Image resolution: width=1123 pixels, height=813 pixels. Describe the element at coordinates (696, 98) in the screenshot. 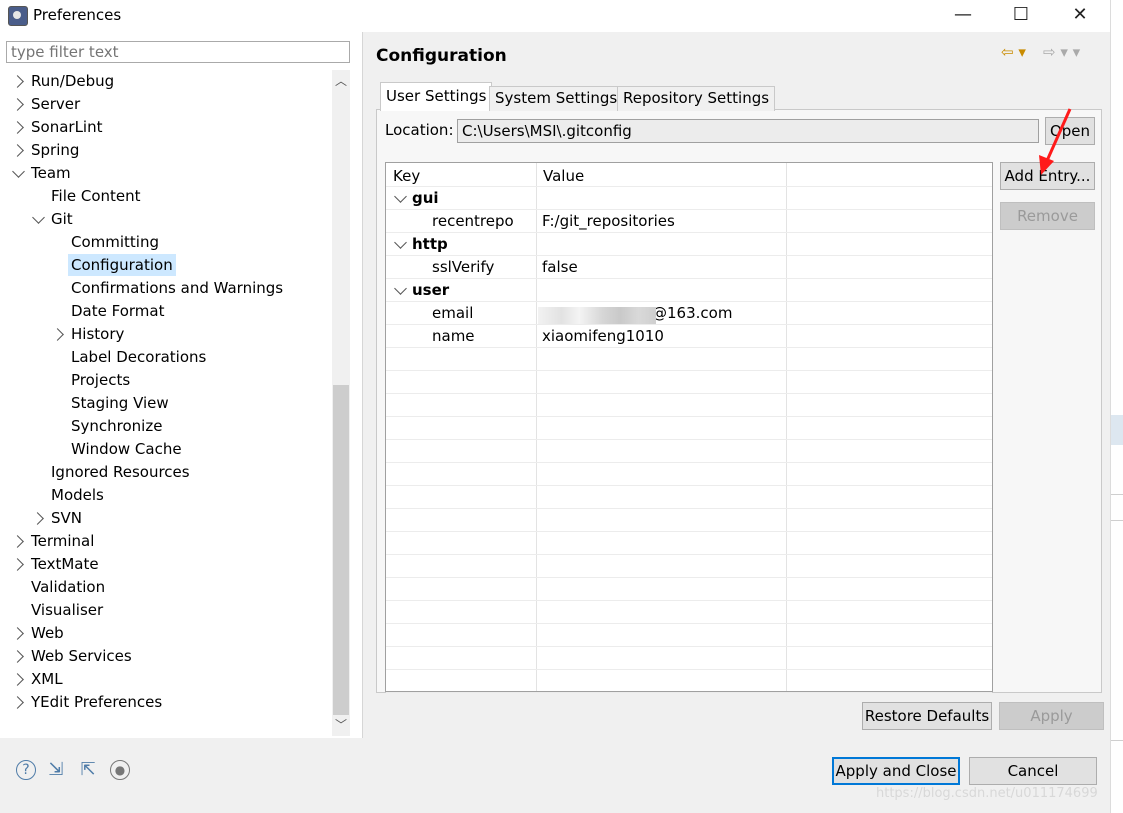

I see `tab-repository-settings: Repository Settings` at that location.